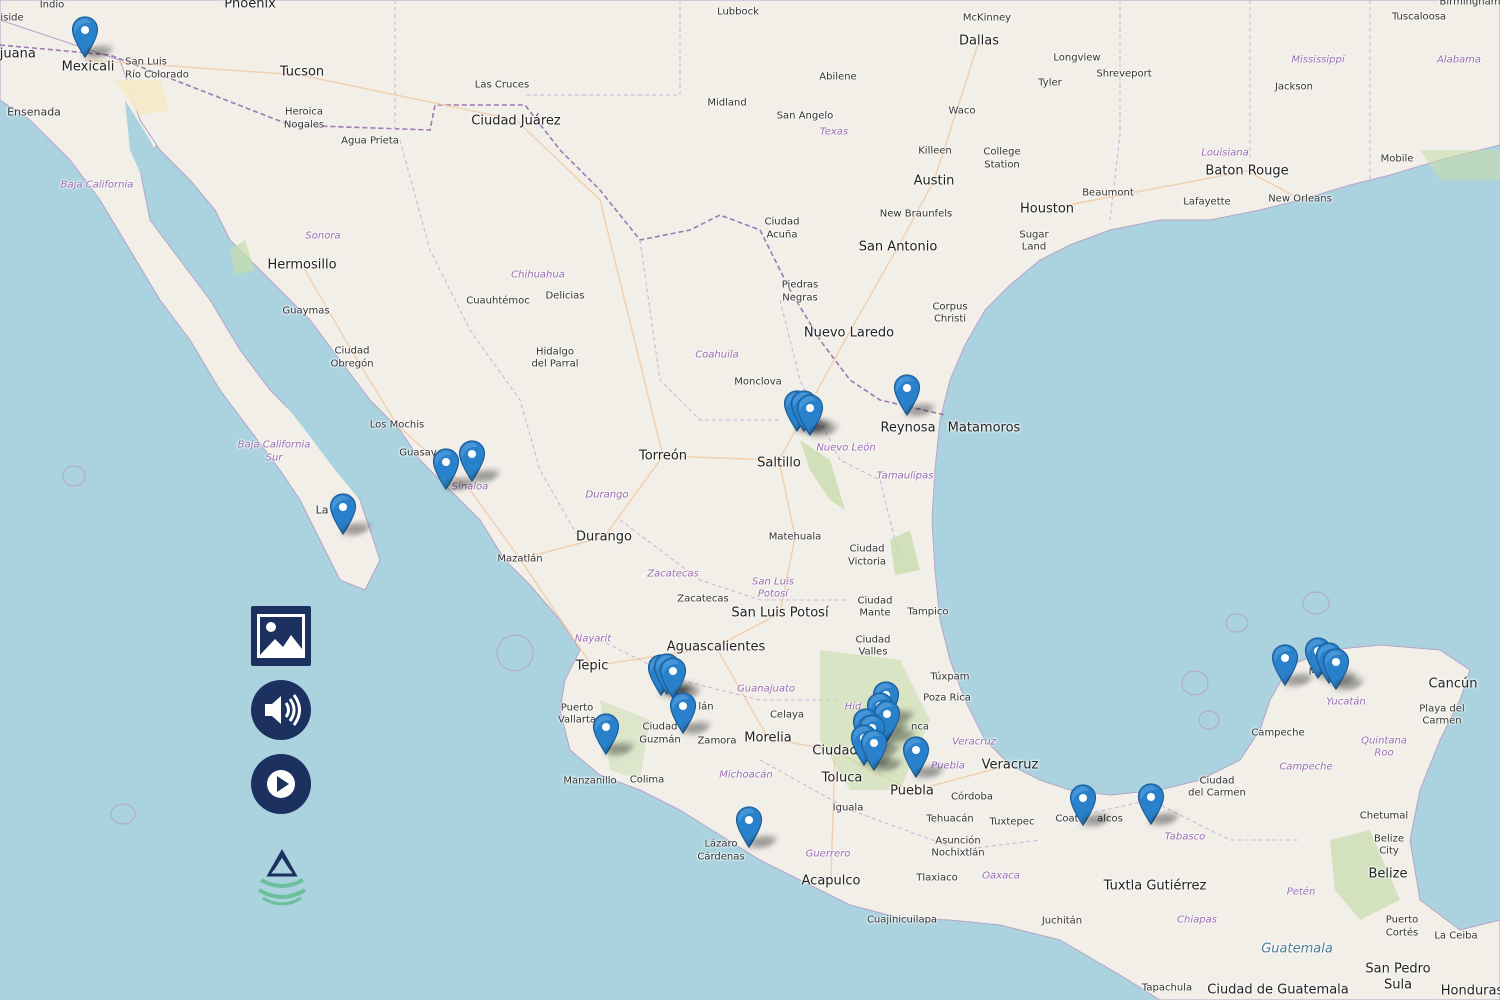 This screenshot has width=1500, height=1000. I want to click on image-icon, so click(281, 636).